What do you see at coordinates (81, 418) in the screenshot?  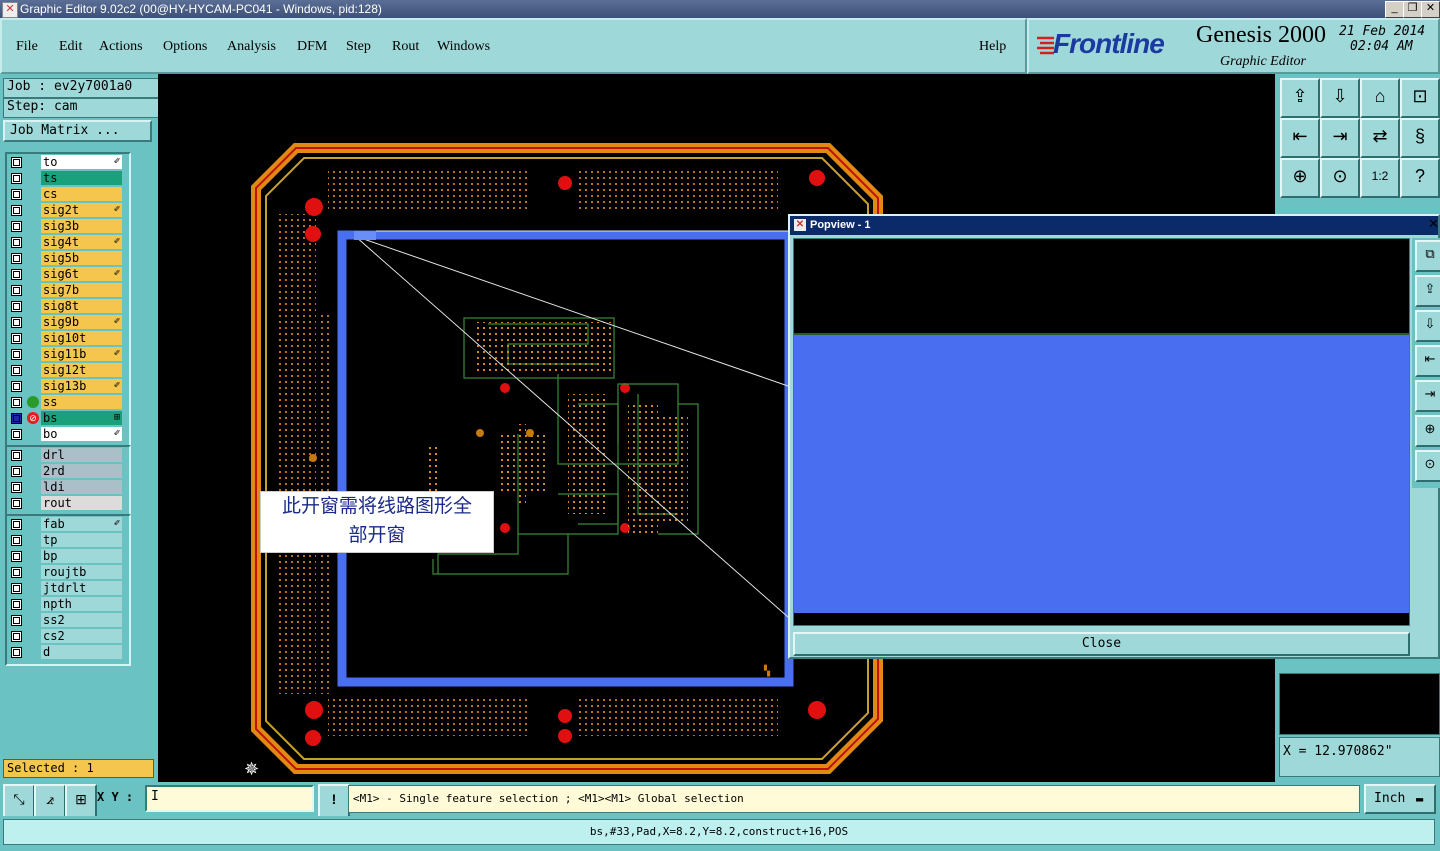 I see `layer-name: bs ⊞` at bounding box center [81, 418].